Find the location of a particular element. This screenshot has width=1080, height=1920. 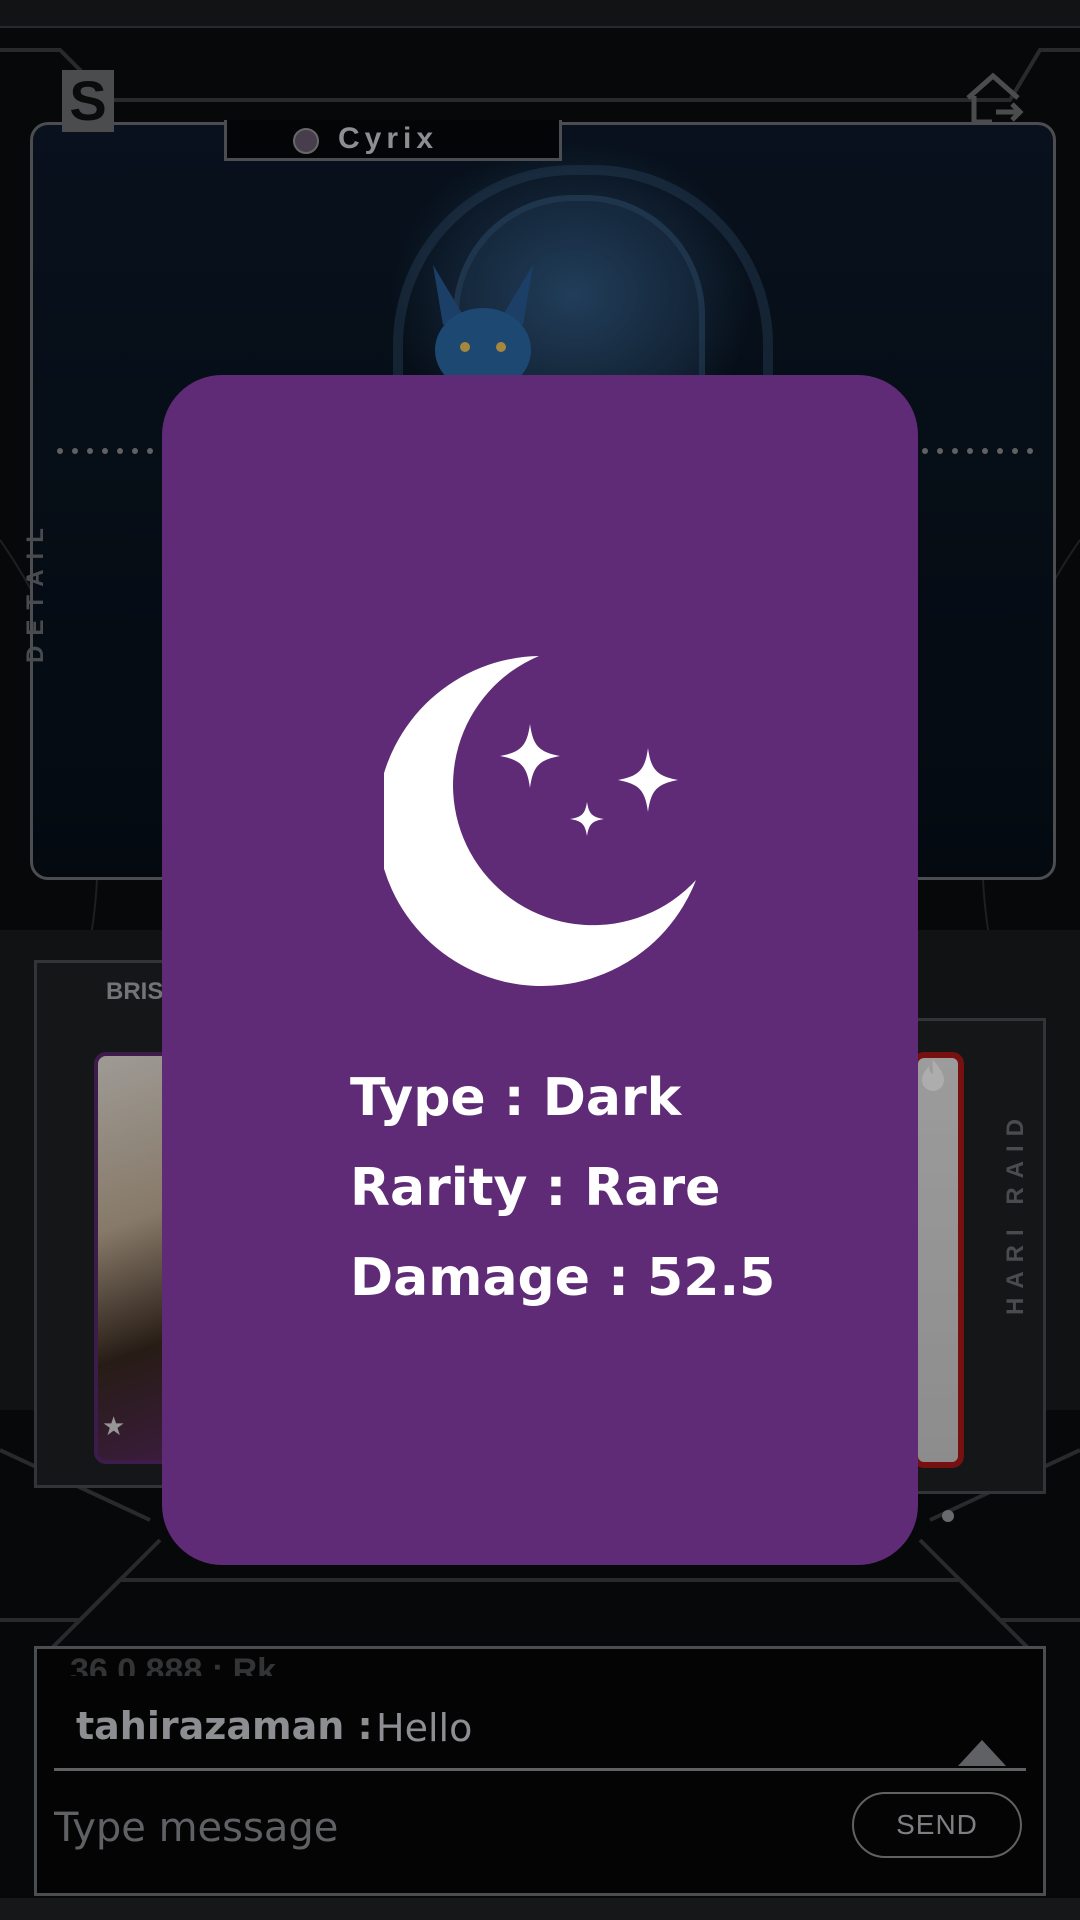

damage-stat: Damage : 52.5 is located at coordinates (563, 1278).